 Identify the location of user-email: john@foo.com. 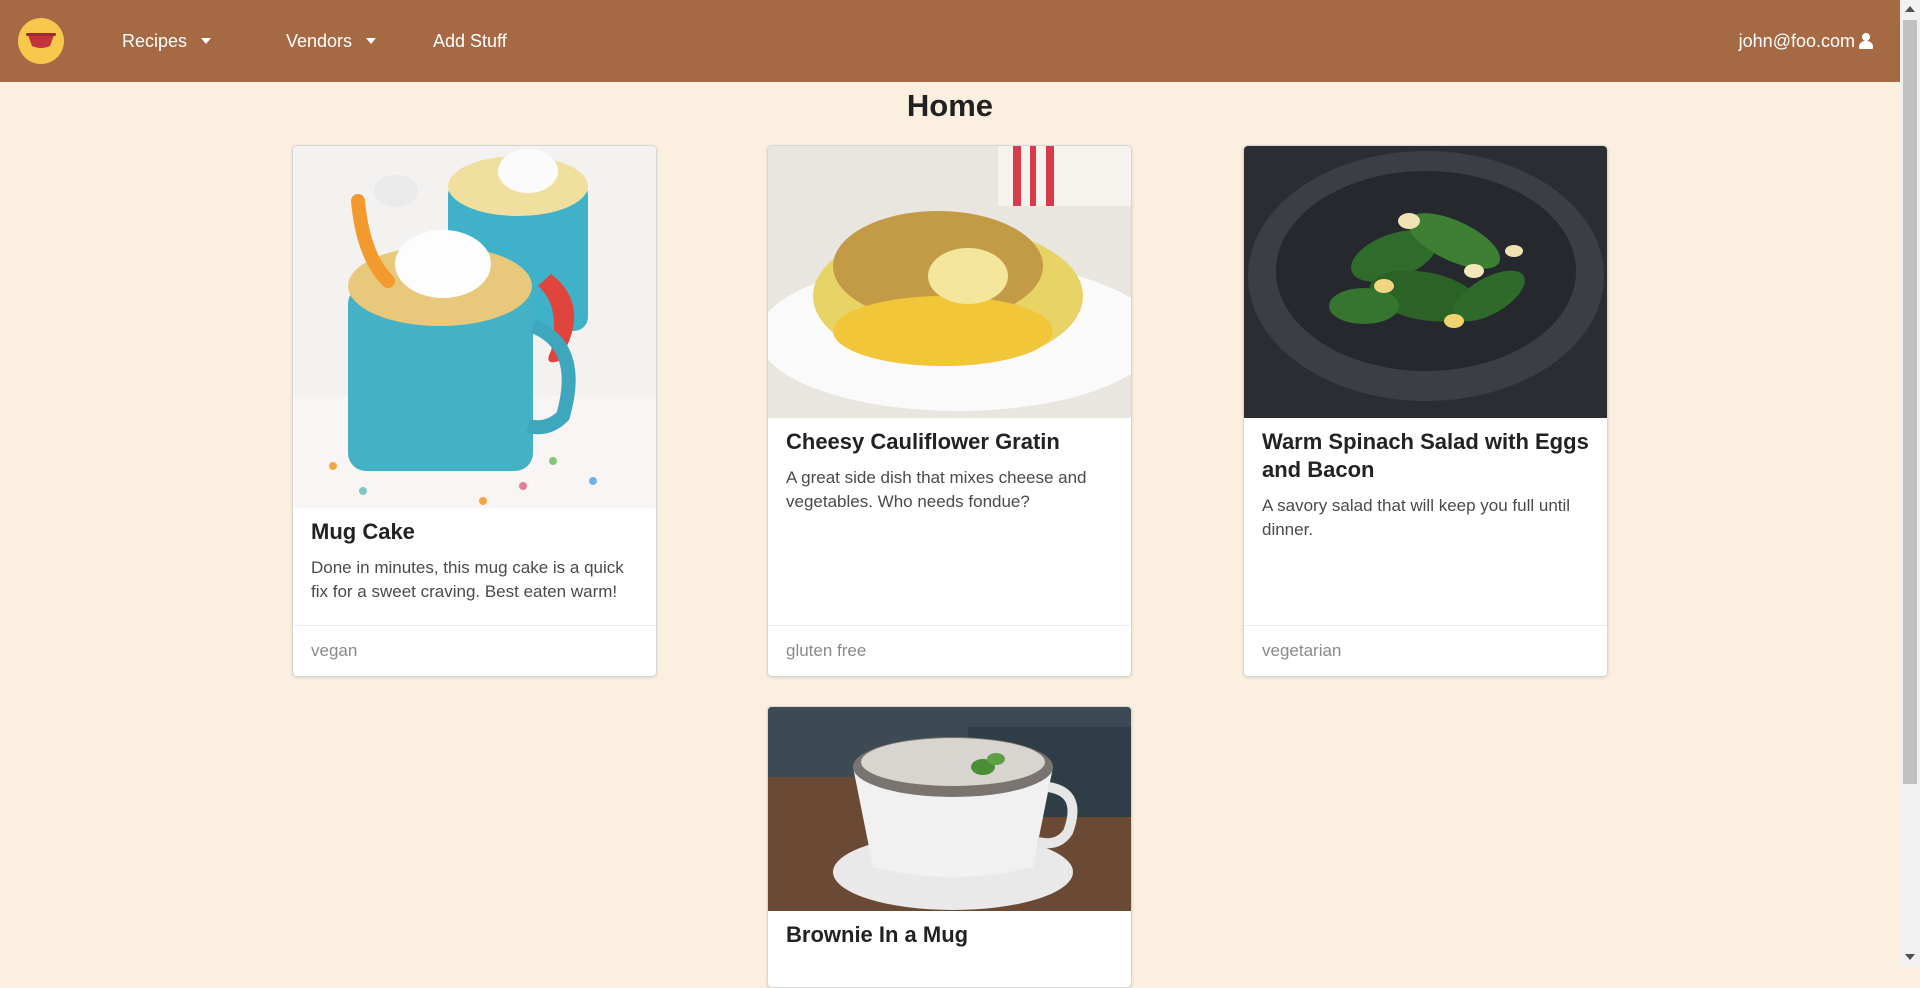
(1796, 40).